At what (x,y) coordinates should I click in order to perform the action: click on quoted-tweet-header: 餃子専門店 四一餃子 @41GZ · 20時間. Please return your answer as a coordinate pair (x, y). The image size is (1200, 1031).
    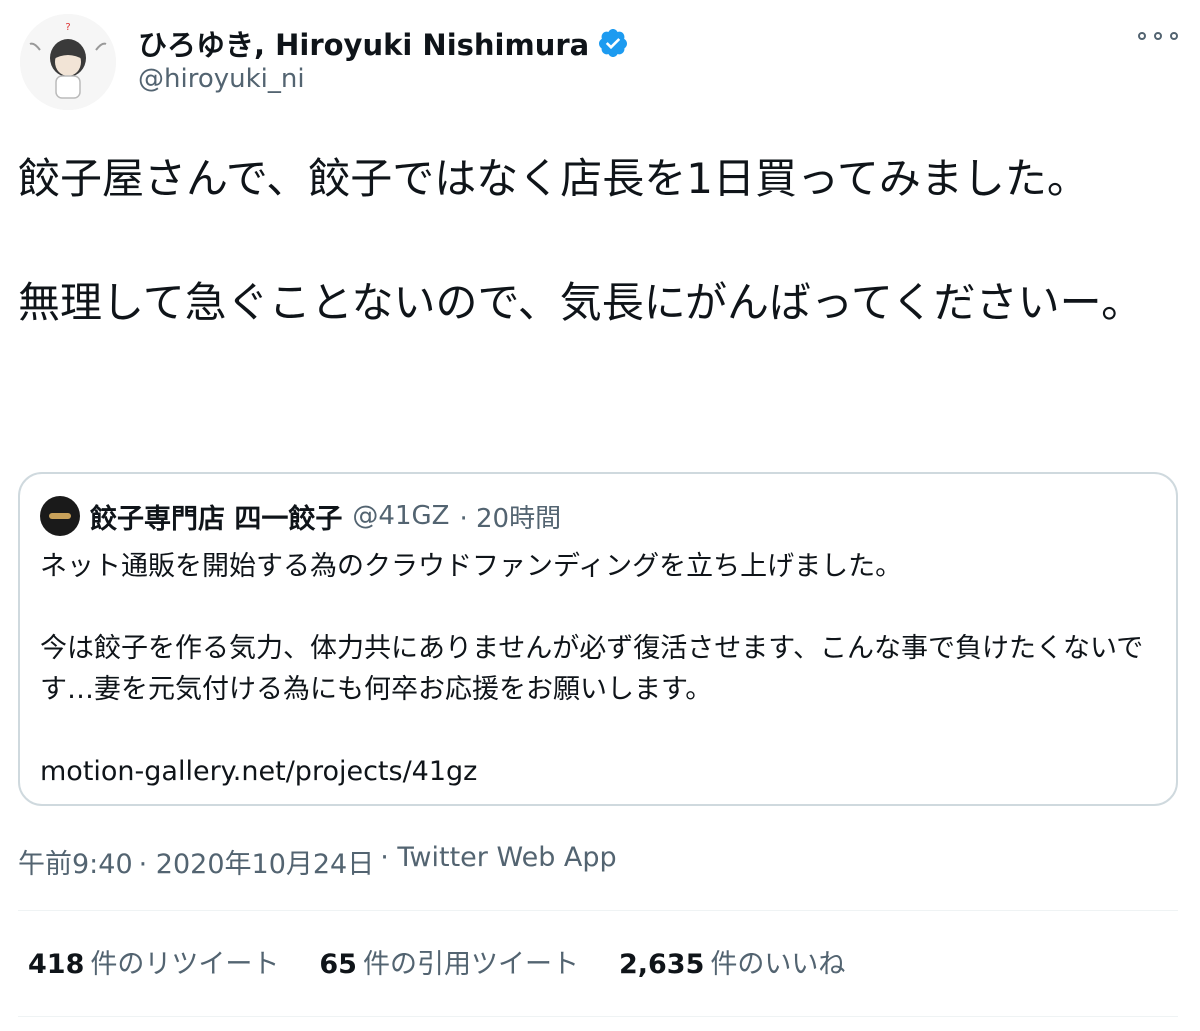
    Looking at the image, I should click on (300, 516).